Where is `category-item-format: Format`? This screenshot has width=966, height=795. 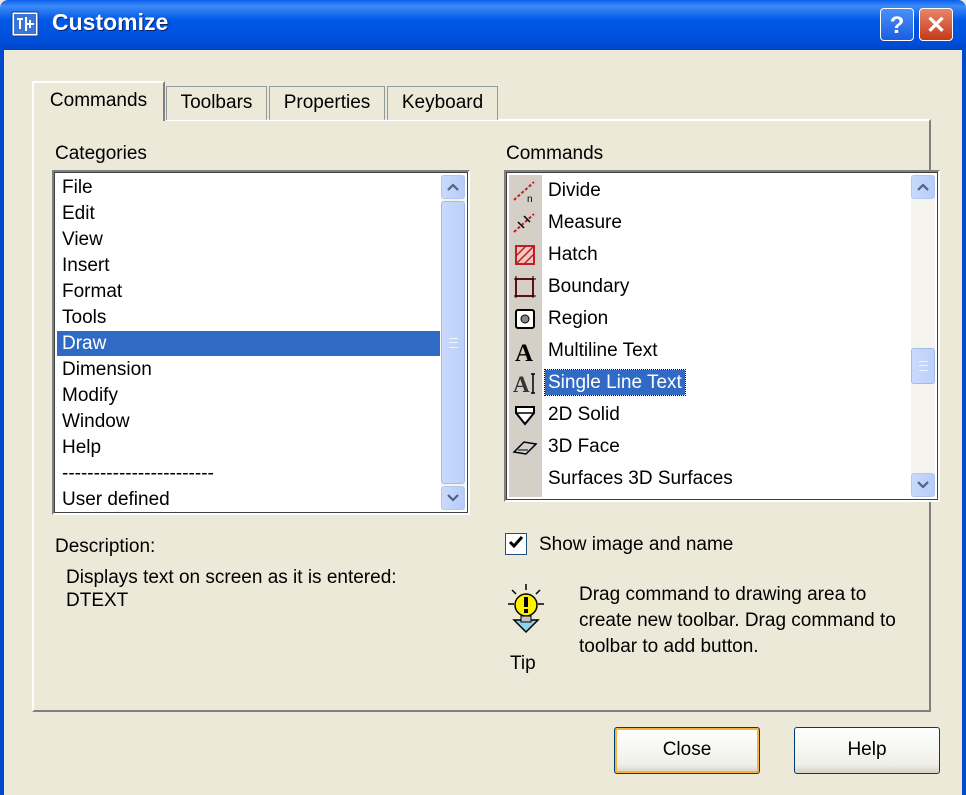
category-item-format: Format is located at coordinates (248, 291).